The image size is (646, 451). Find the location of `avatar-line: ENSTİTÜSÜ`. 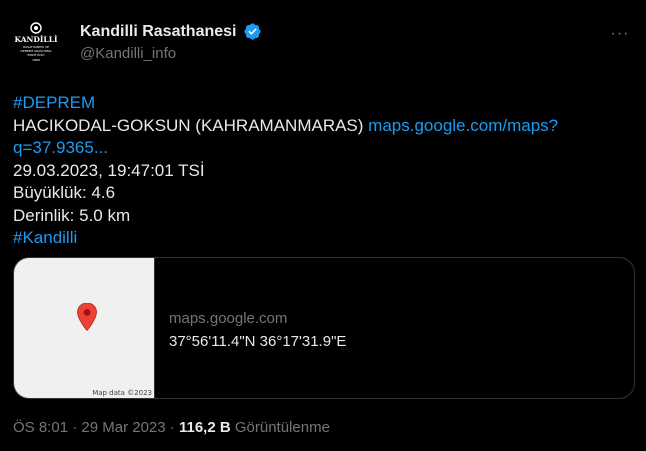

avatar-line: ENSTİTÜSÜ is located at coordinates (36, 54).